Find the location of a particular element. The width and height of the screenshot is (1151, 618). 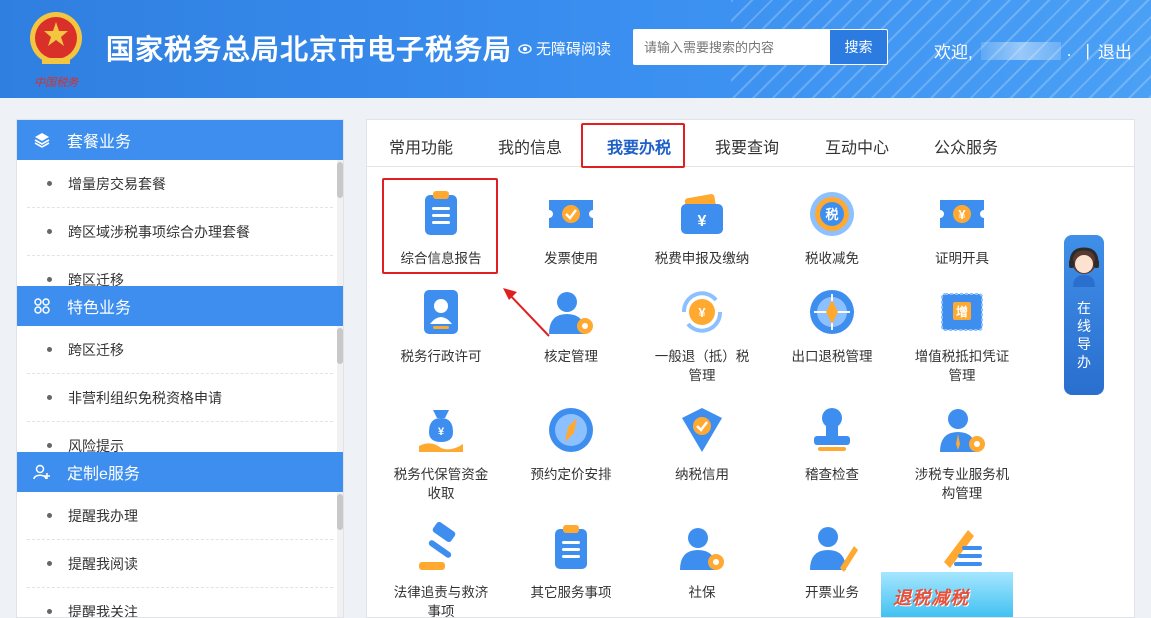

accessibility-link: 无障碍阅读 is located at coordinates (564, 48).